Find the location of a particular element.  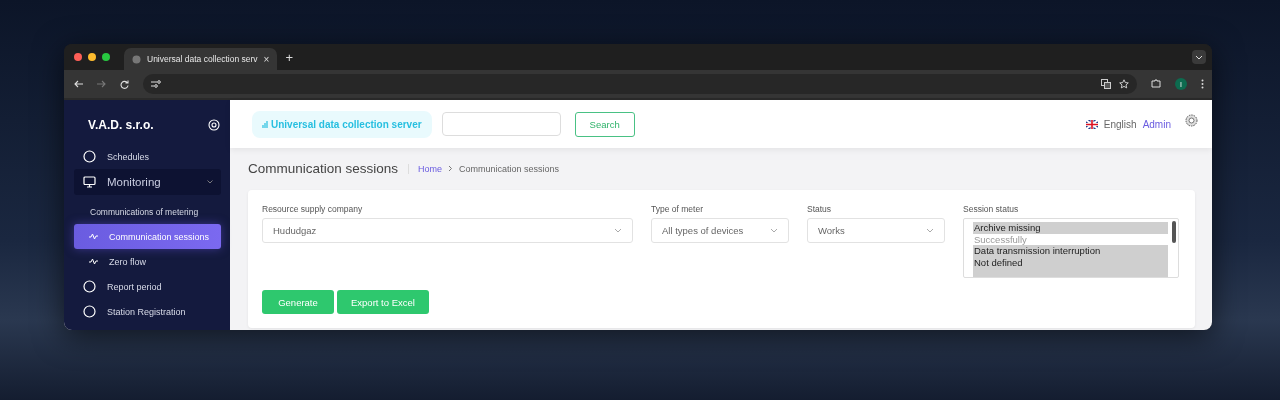

listbox: Archive missing Successfully Data transmission interruption Not defined is located at coordinates (1071, 248).